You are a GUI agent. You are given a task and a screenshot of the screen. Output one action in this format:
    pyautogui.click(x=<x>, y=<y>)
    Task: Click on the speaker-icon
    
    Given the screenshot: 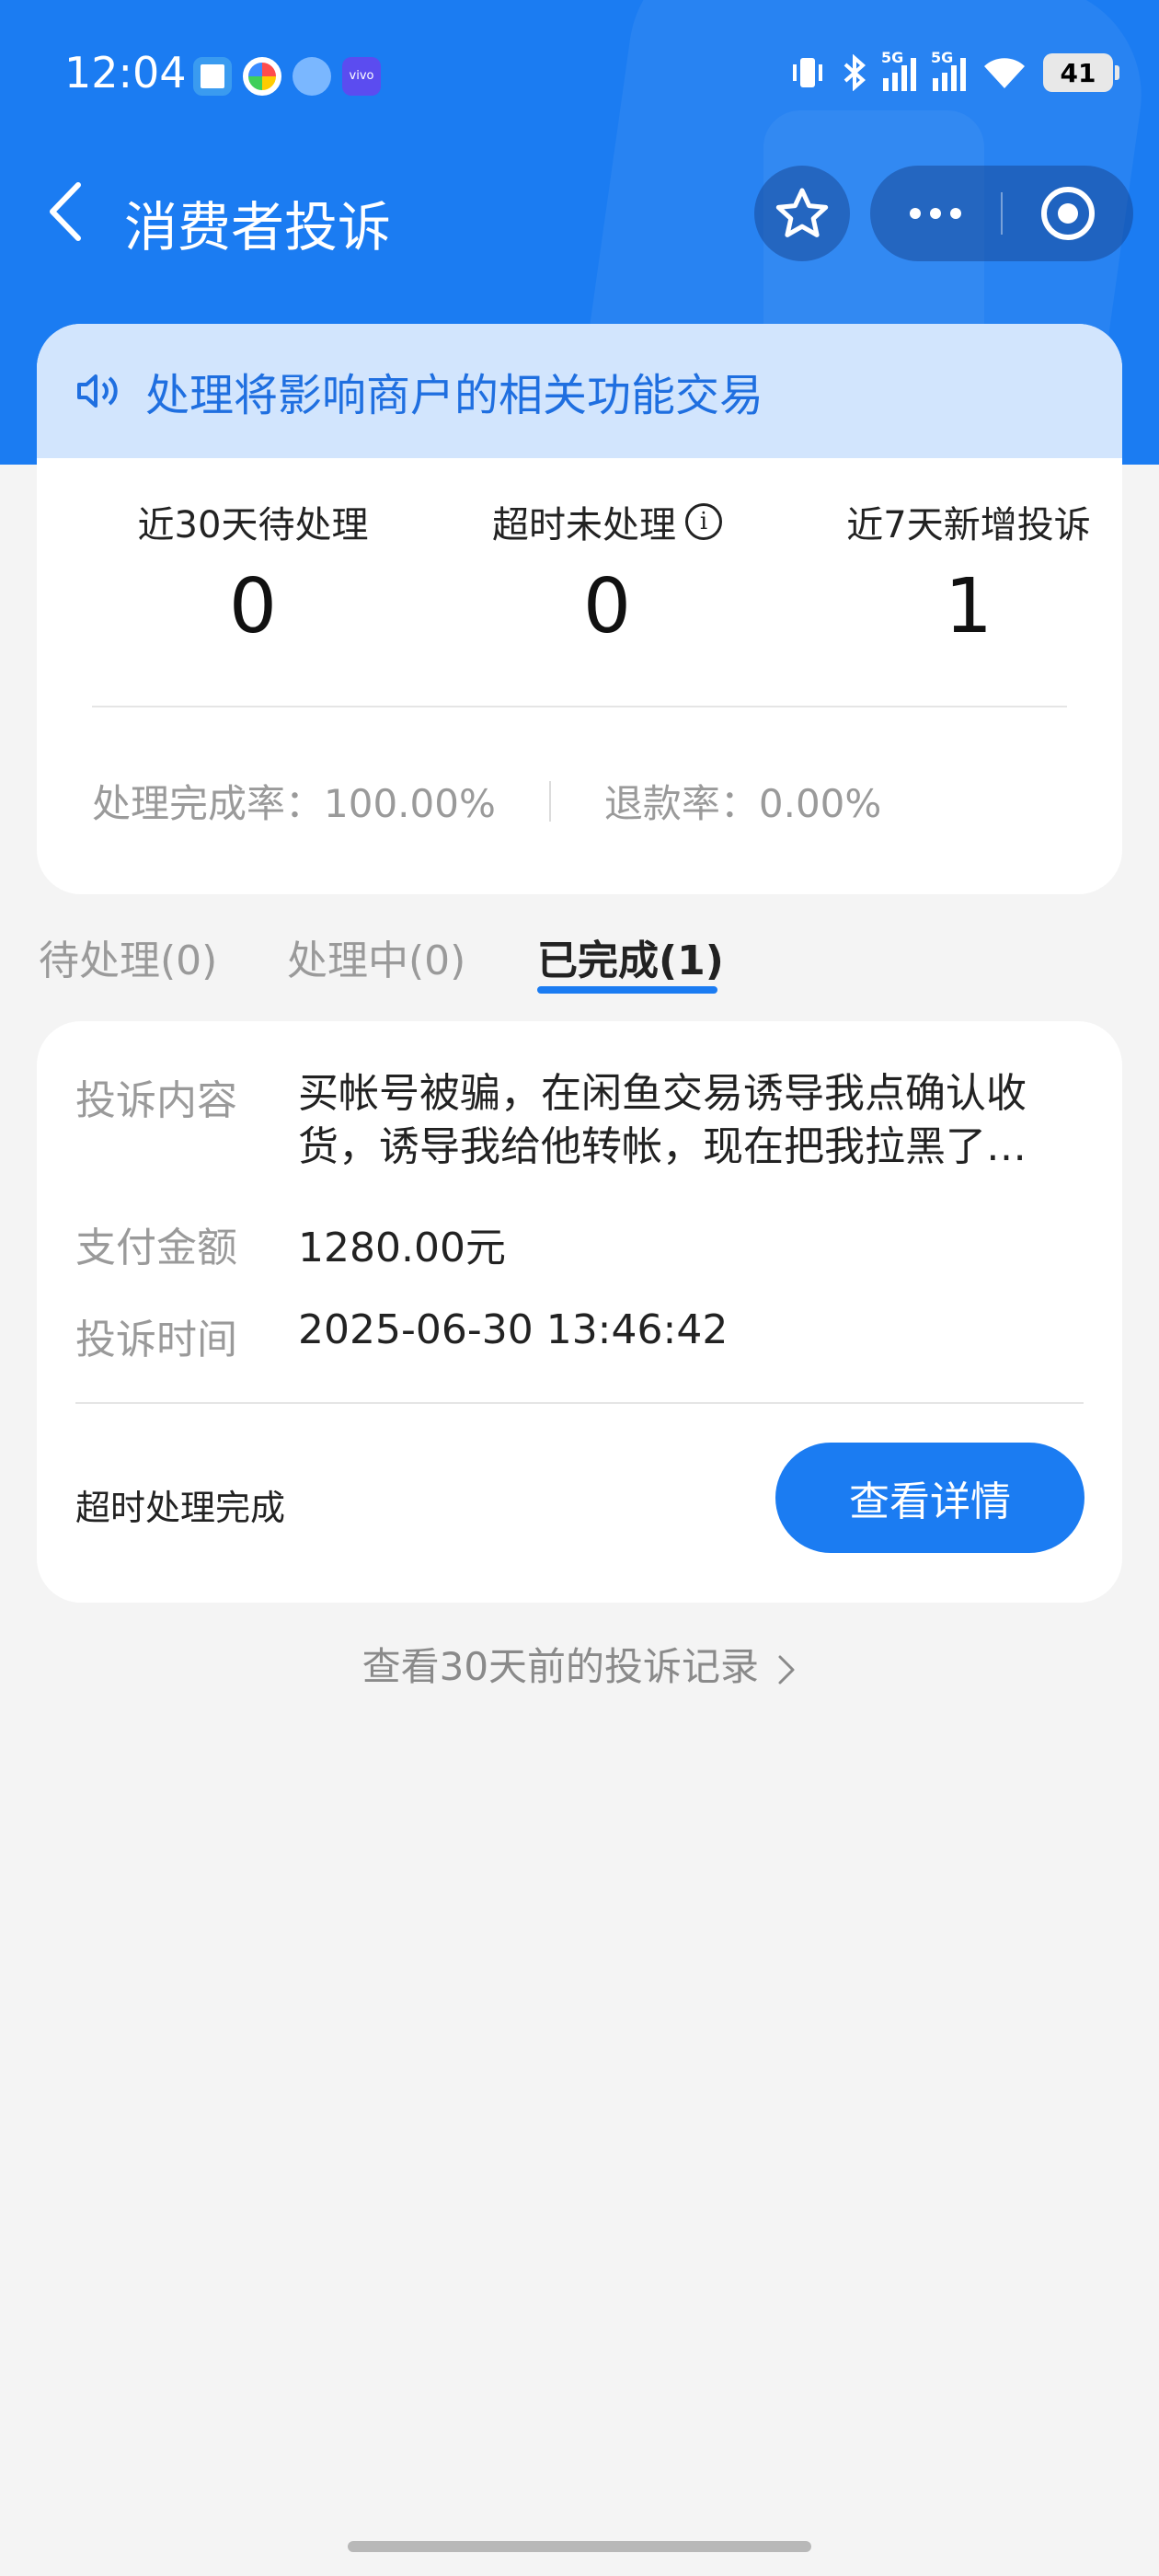 What is the action you would take?
    pyautogui.click(x=97, y=391)
    